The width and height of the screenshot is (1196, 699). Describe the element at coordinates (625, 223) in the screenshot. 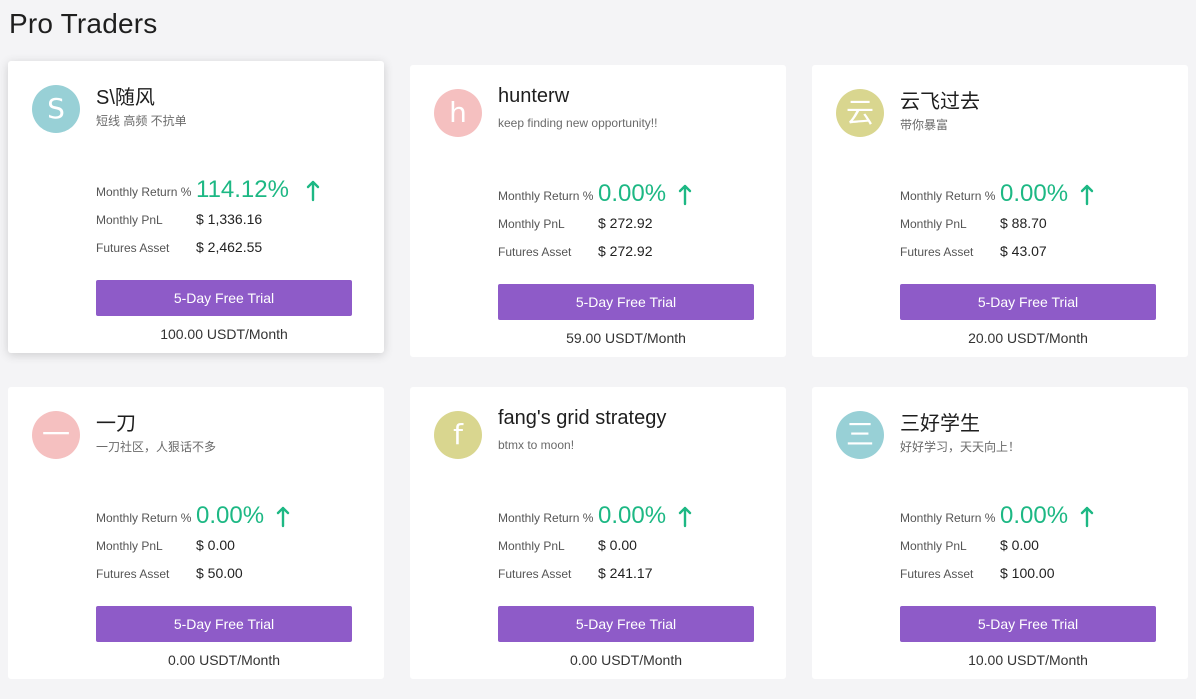

I see `monthly-pnl-value: $ 272.92` at that location.